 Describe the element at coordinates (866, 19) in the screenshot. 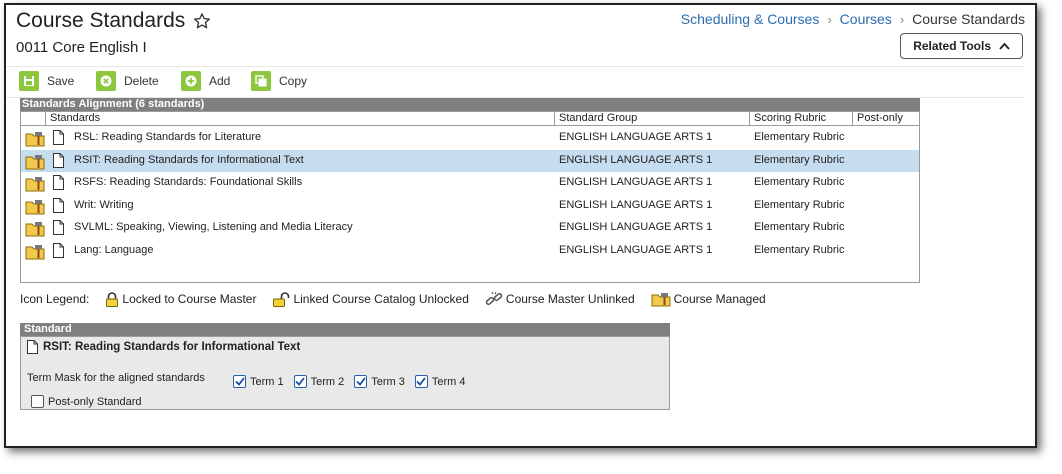

I see `breadcrumb-courses: Courses` at that location.